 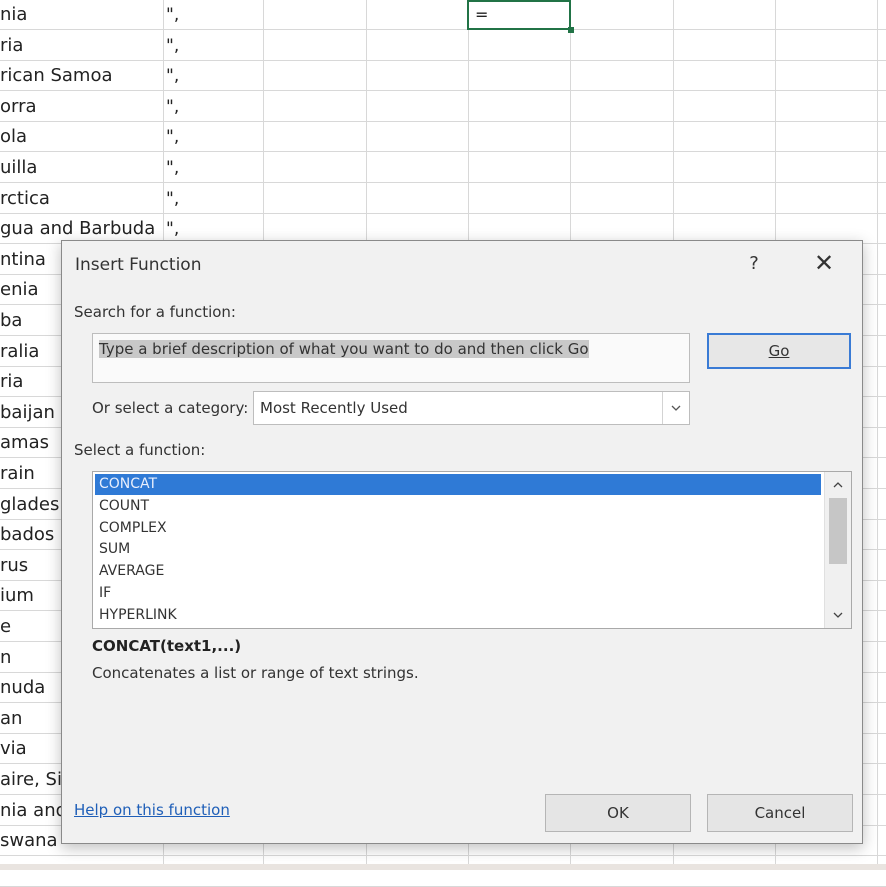 I want to click on chevron-up-icon, so click(x=838, y=485).